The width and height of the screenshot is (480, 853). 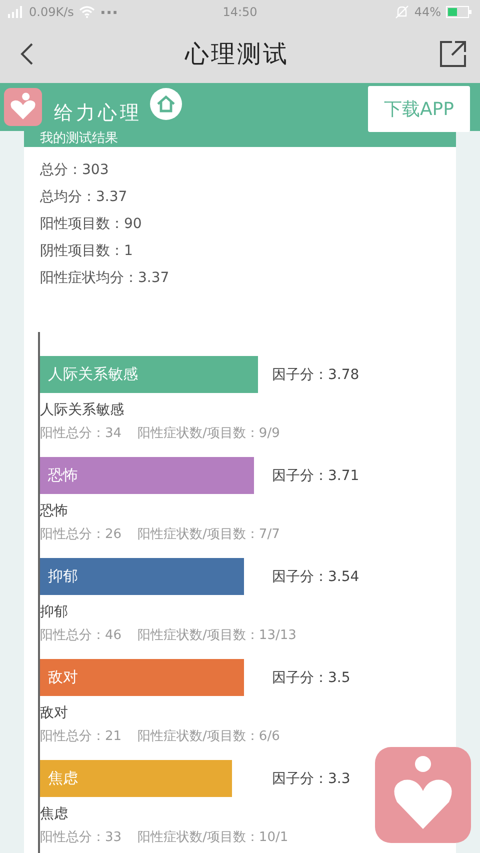 I want to click on factor-stat: 阳性总分：26, so click(x=81, y=535).